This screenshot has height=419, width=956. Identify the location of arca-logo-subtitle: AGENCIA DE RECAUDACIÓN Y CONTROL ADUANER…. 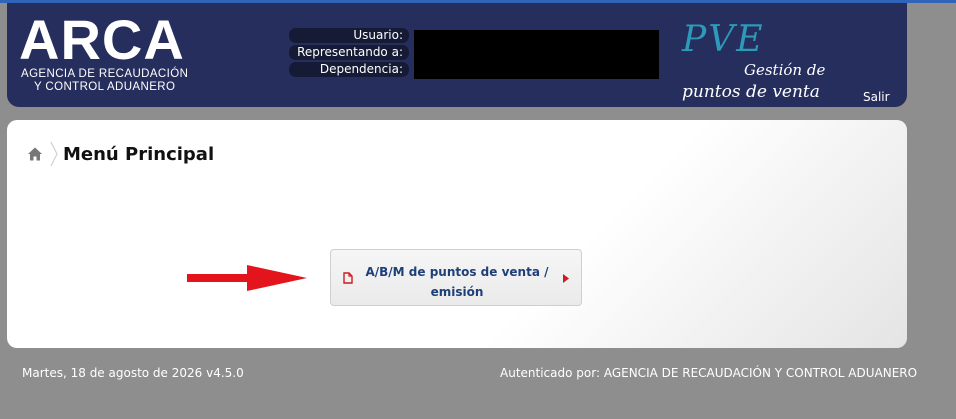
(104, 81).